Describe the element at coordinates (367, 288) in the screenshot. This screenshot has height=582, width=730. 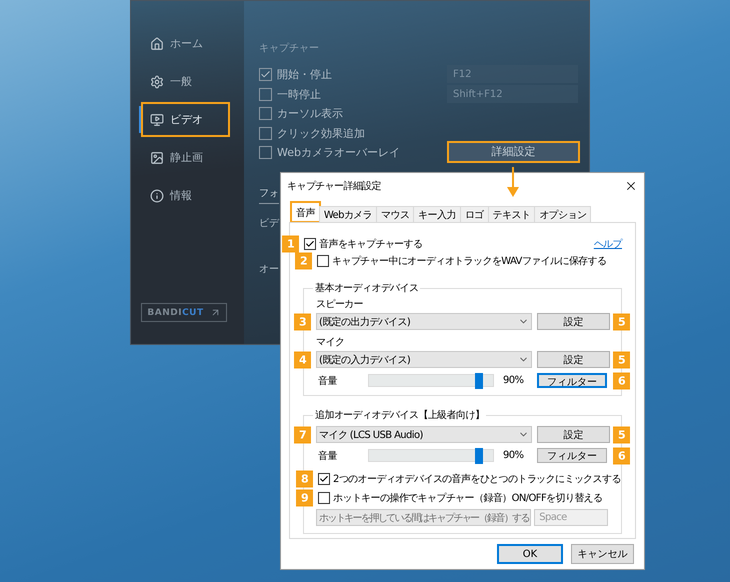
I see `group-title: 基本オーディオデバイス` at that location.